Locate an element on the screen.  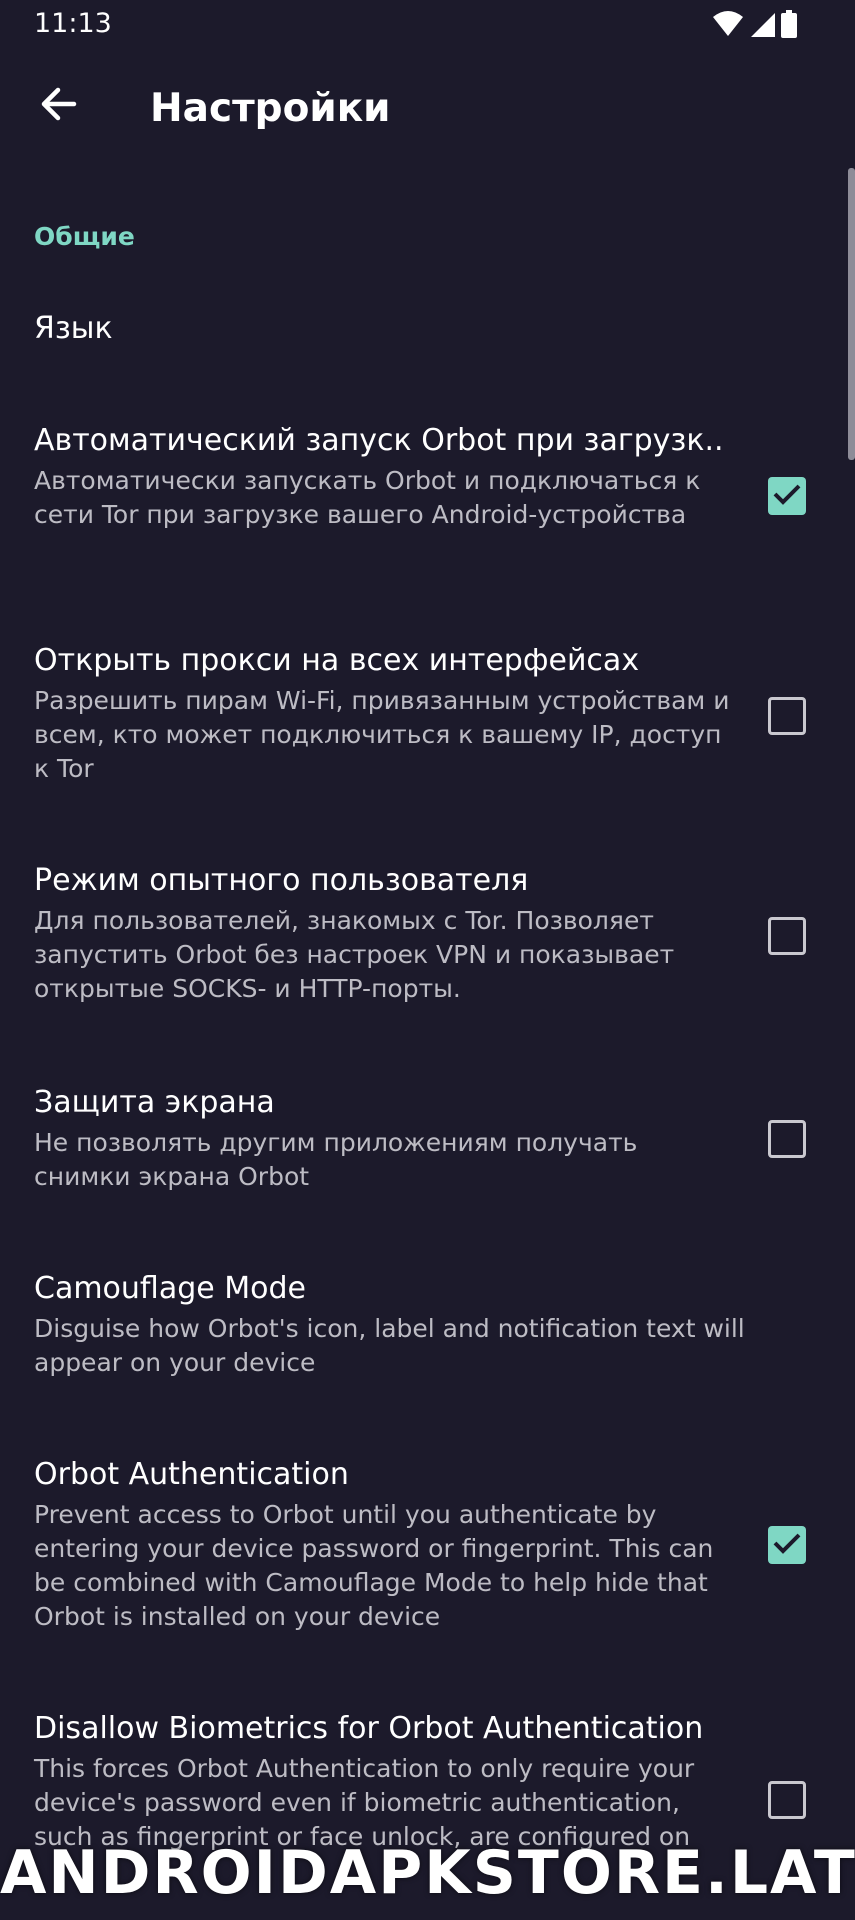
status-time: 11:13 is located at coordinates (73, 23).